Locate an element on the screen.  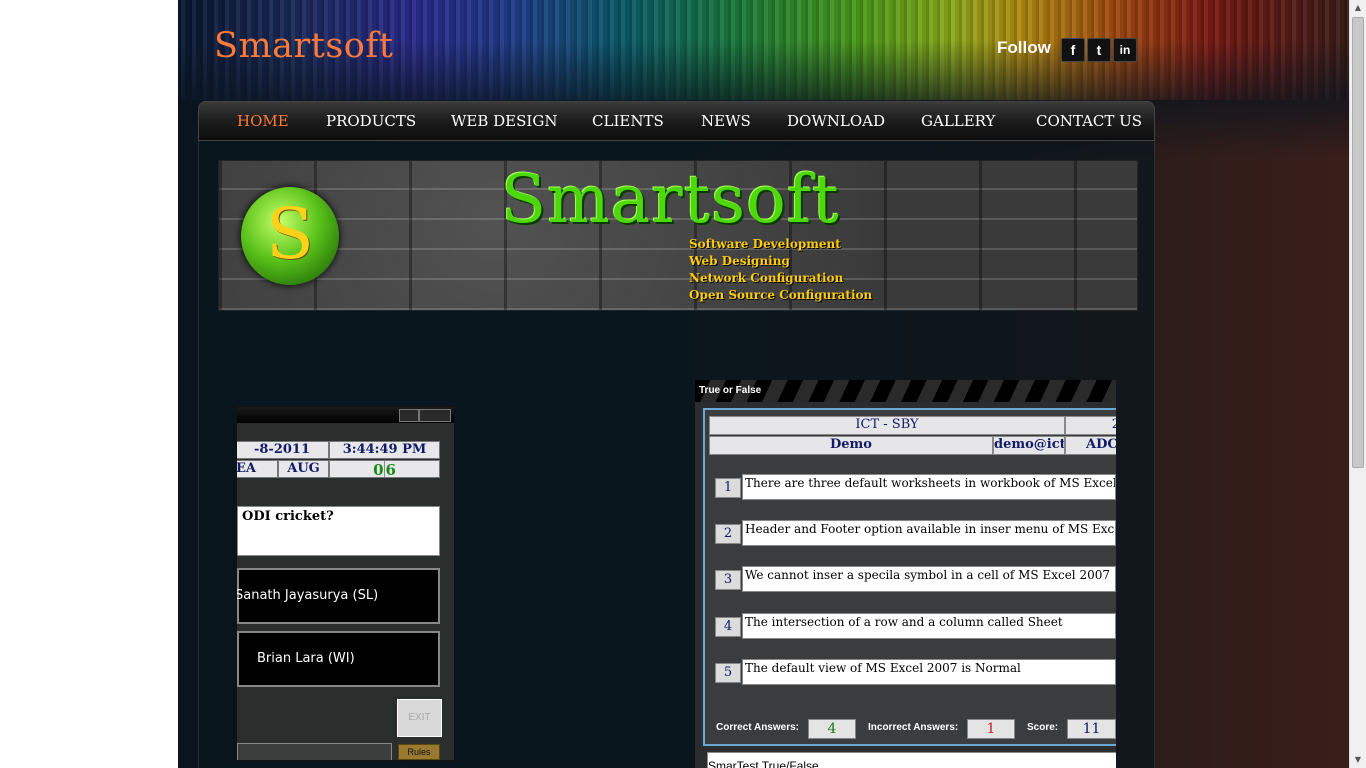
scroll-thumb is located at coordinates (1358, 242).